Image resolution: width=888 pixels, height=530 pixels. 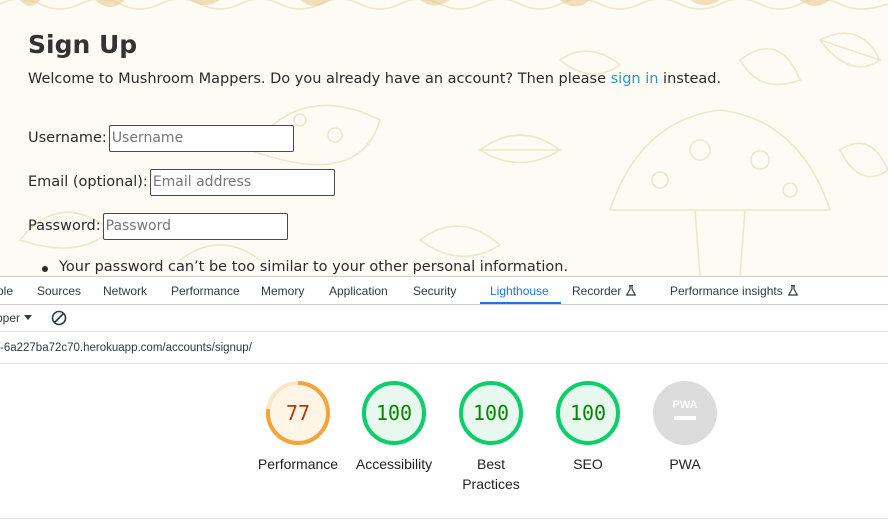 I want to click on tab-lighthouse-label: Lighthouse, so click(x=519, y=291).